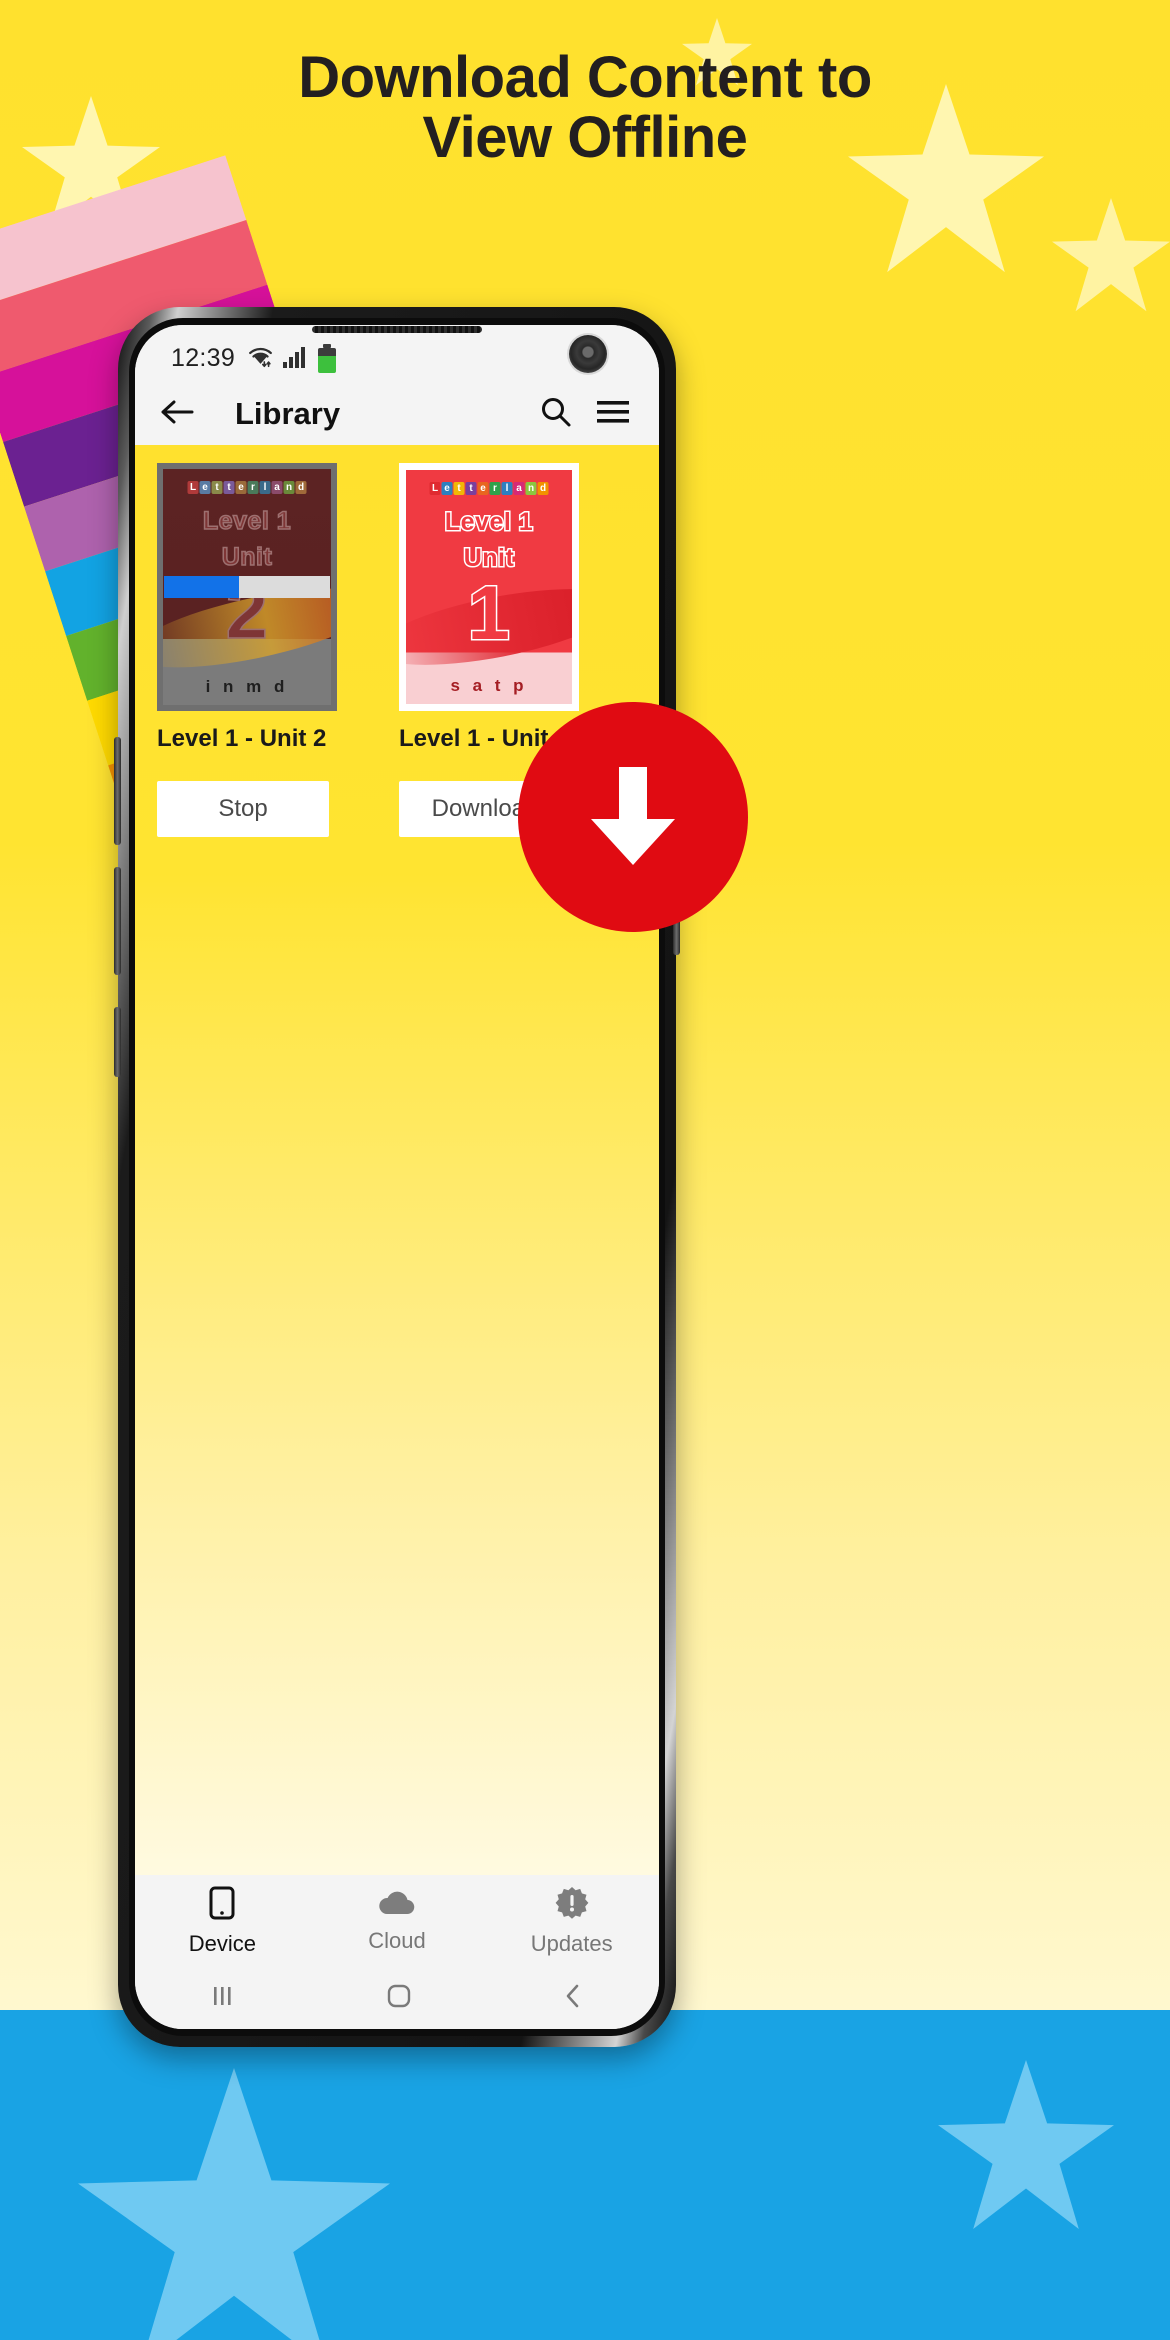 The image size is (1170, 2340). I want to click on library-item-title: Level 1 - Unit 2, so click(242, 738).